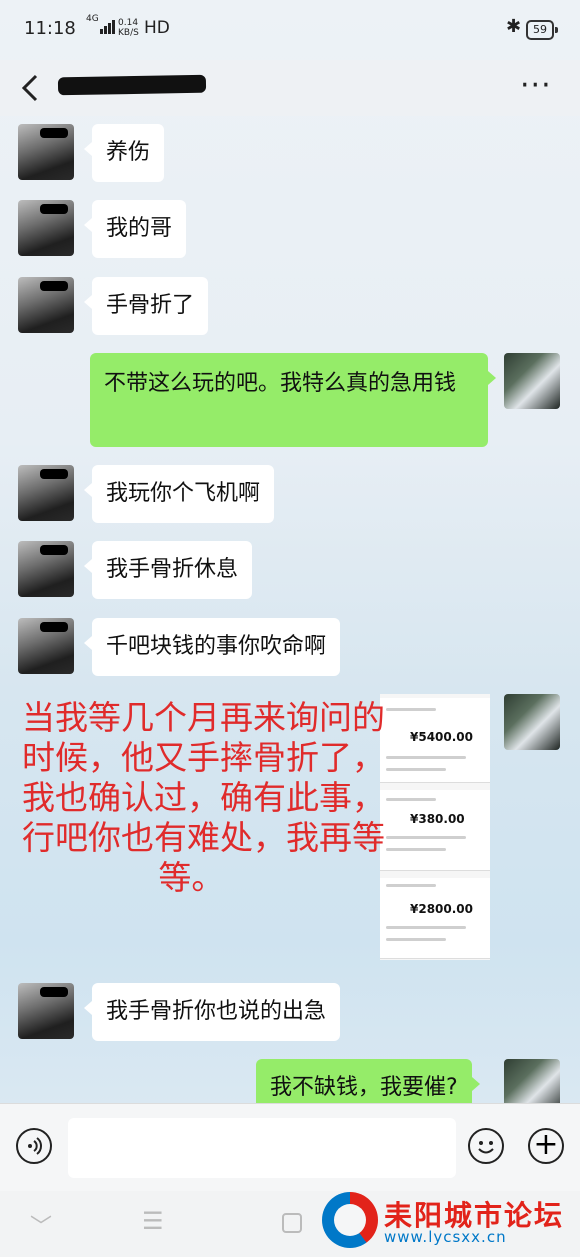 The height and width of the screenshot is (1257, 580). I want to click on add-attachment-icon: +, so click(546, 1146).